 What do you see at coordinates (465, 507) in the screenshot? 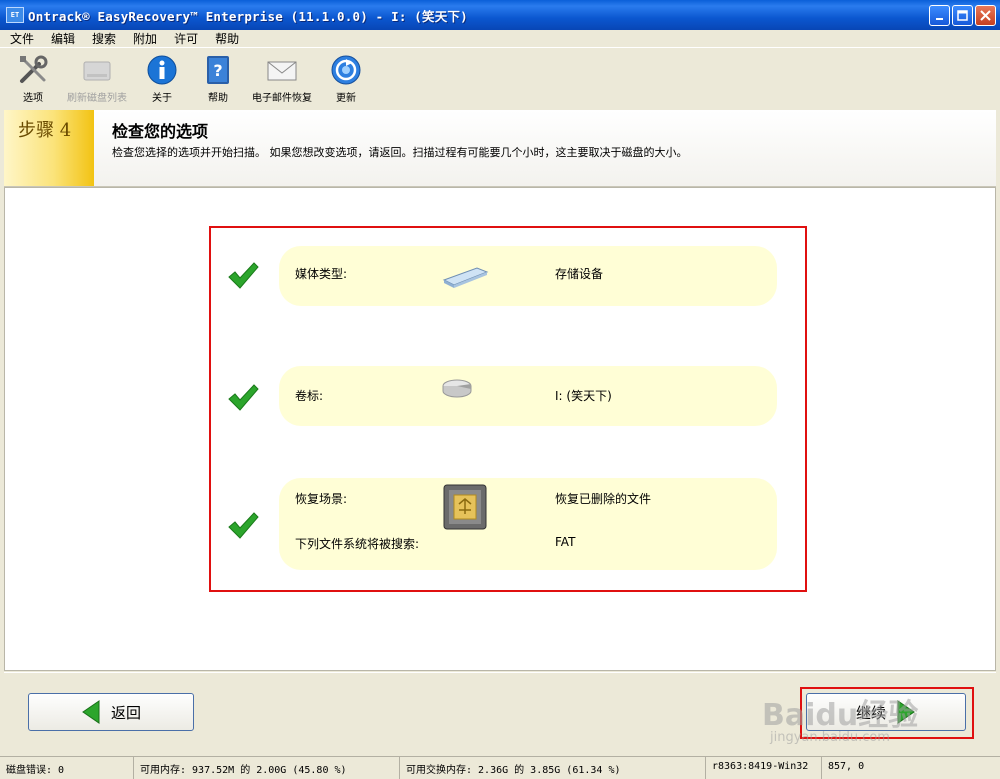
I see `recycle-bin-icon` at bounding box center [465, 507].